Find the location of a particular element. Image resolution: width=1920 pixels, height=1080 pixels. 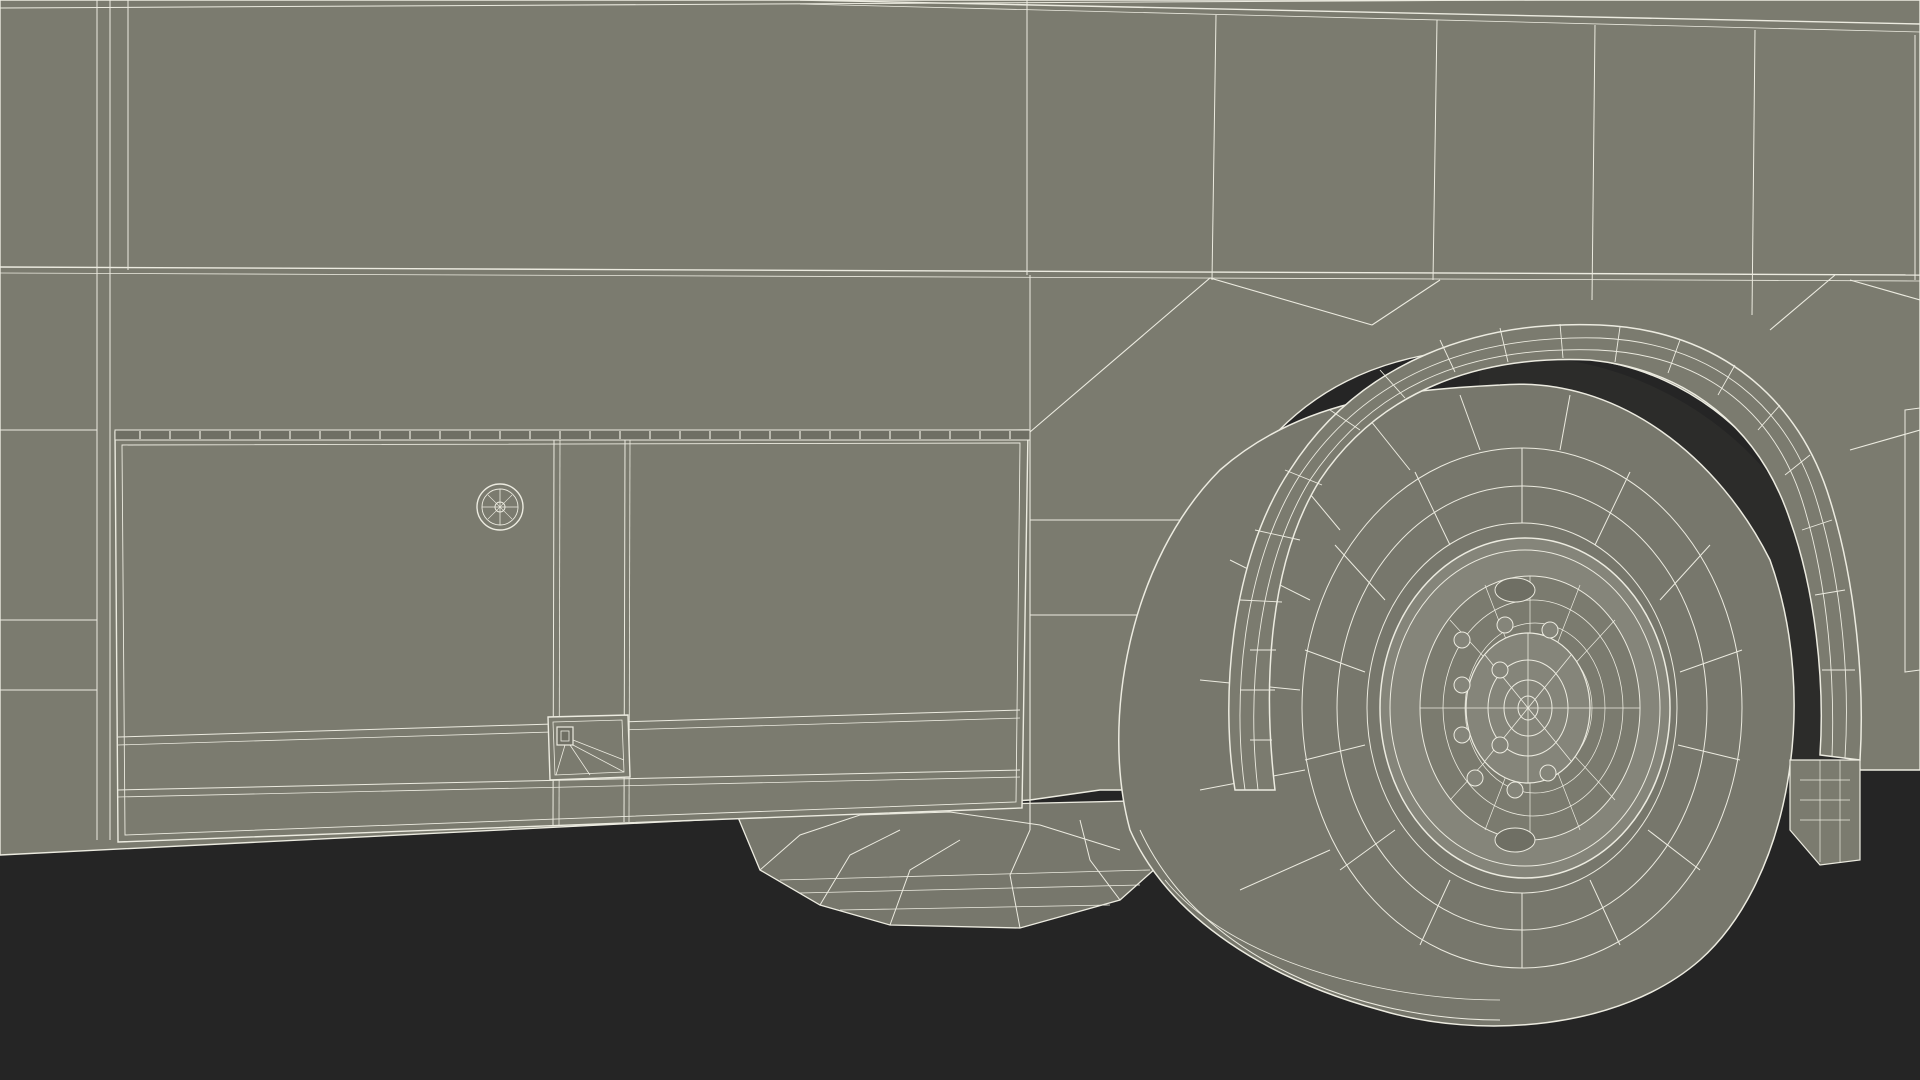

wheel-hub-icon is located at coordinates (1528, 708).